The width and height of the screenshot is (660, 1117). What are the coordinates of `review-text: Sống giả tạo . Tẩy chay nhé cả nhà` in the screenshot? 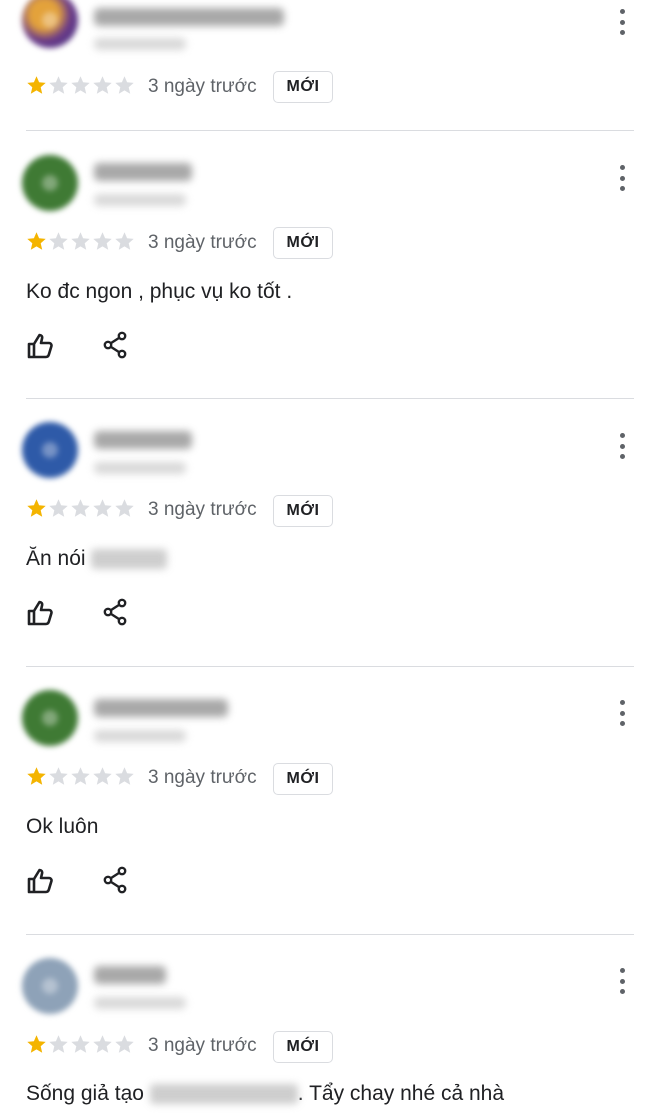 It's located at (265, 1093).